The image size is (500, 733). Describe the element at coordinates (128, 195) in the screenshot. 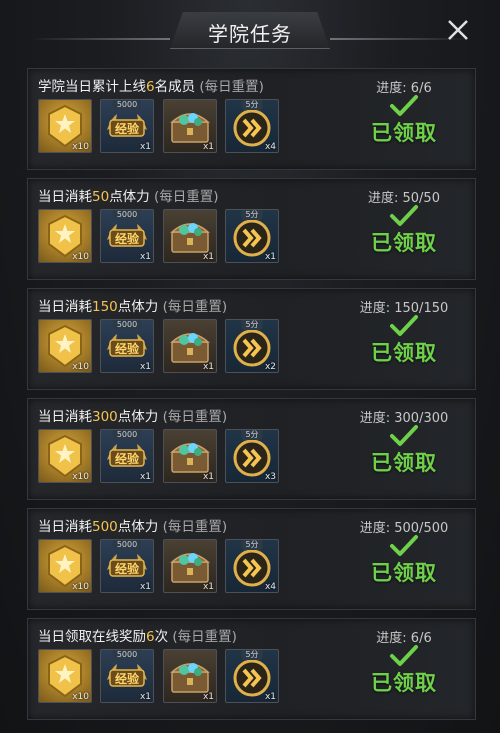

I see `task-title: 当日消耗50点体力 (每日重置)` at that location.